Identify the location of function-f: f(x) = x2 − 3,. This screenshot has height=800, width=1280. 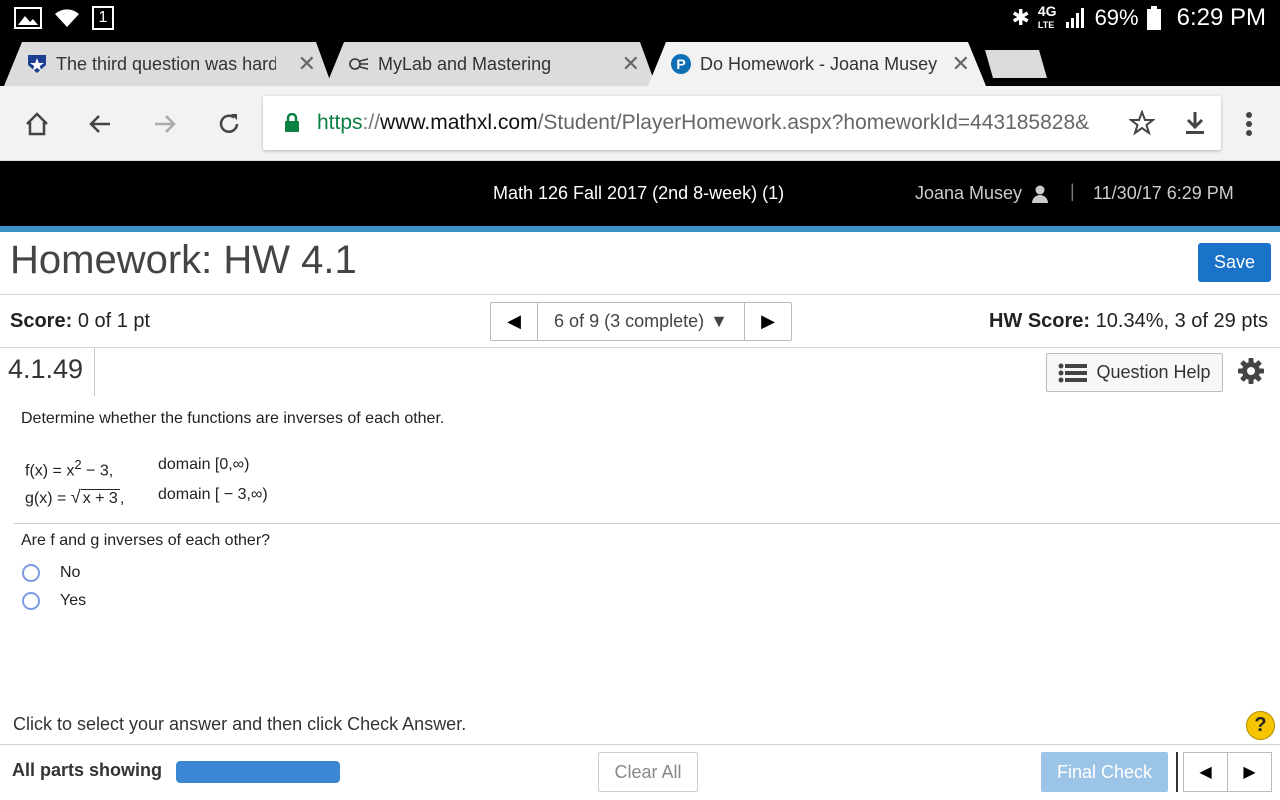
(69, 468).